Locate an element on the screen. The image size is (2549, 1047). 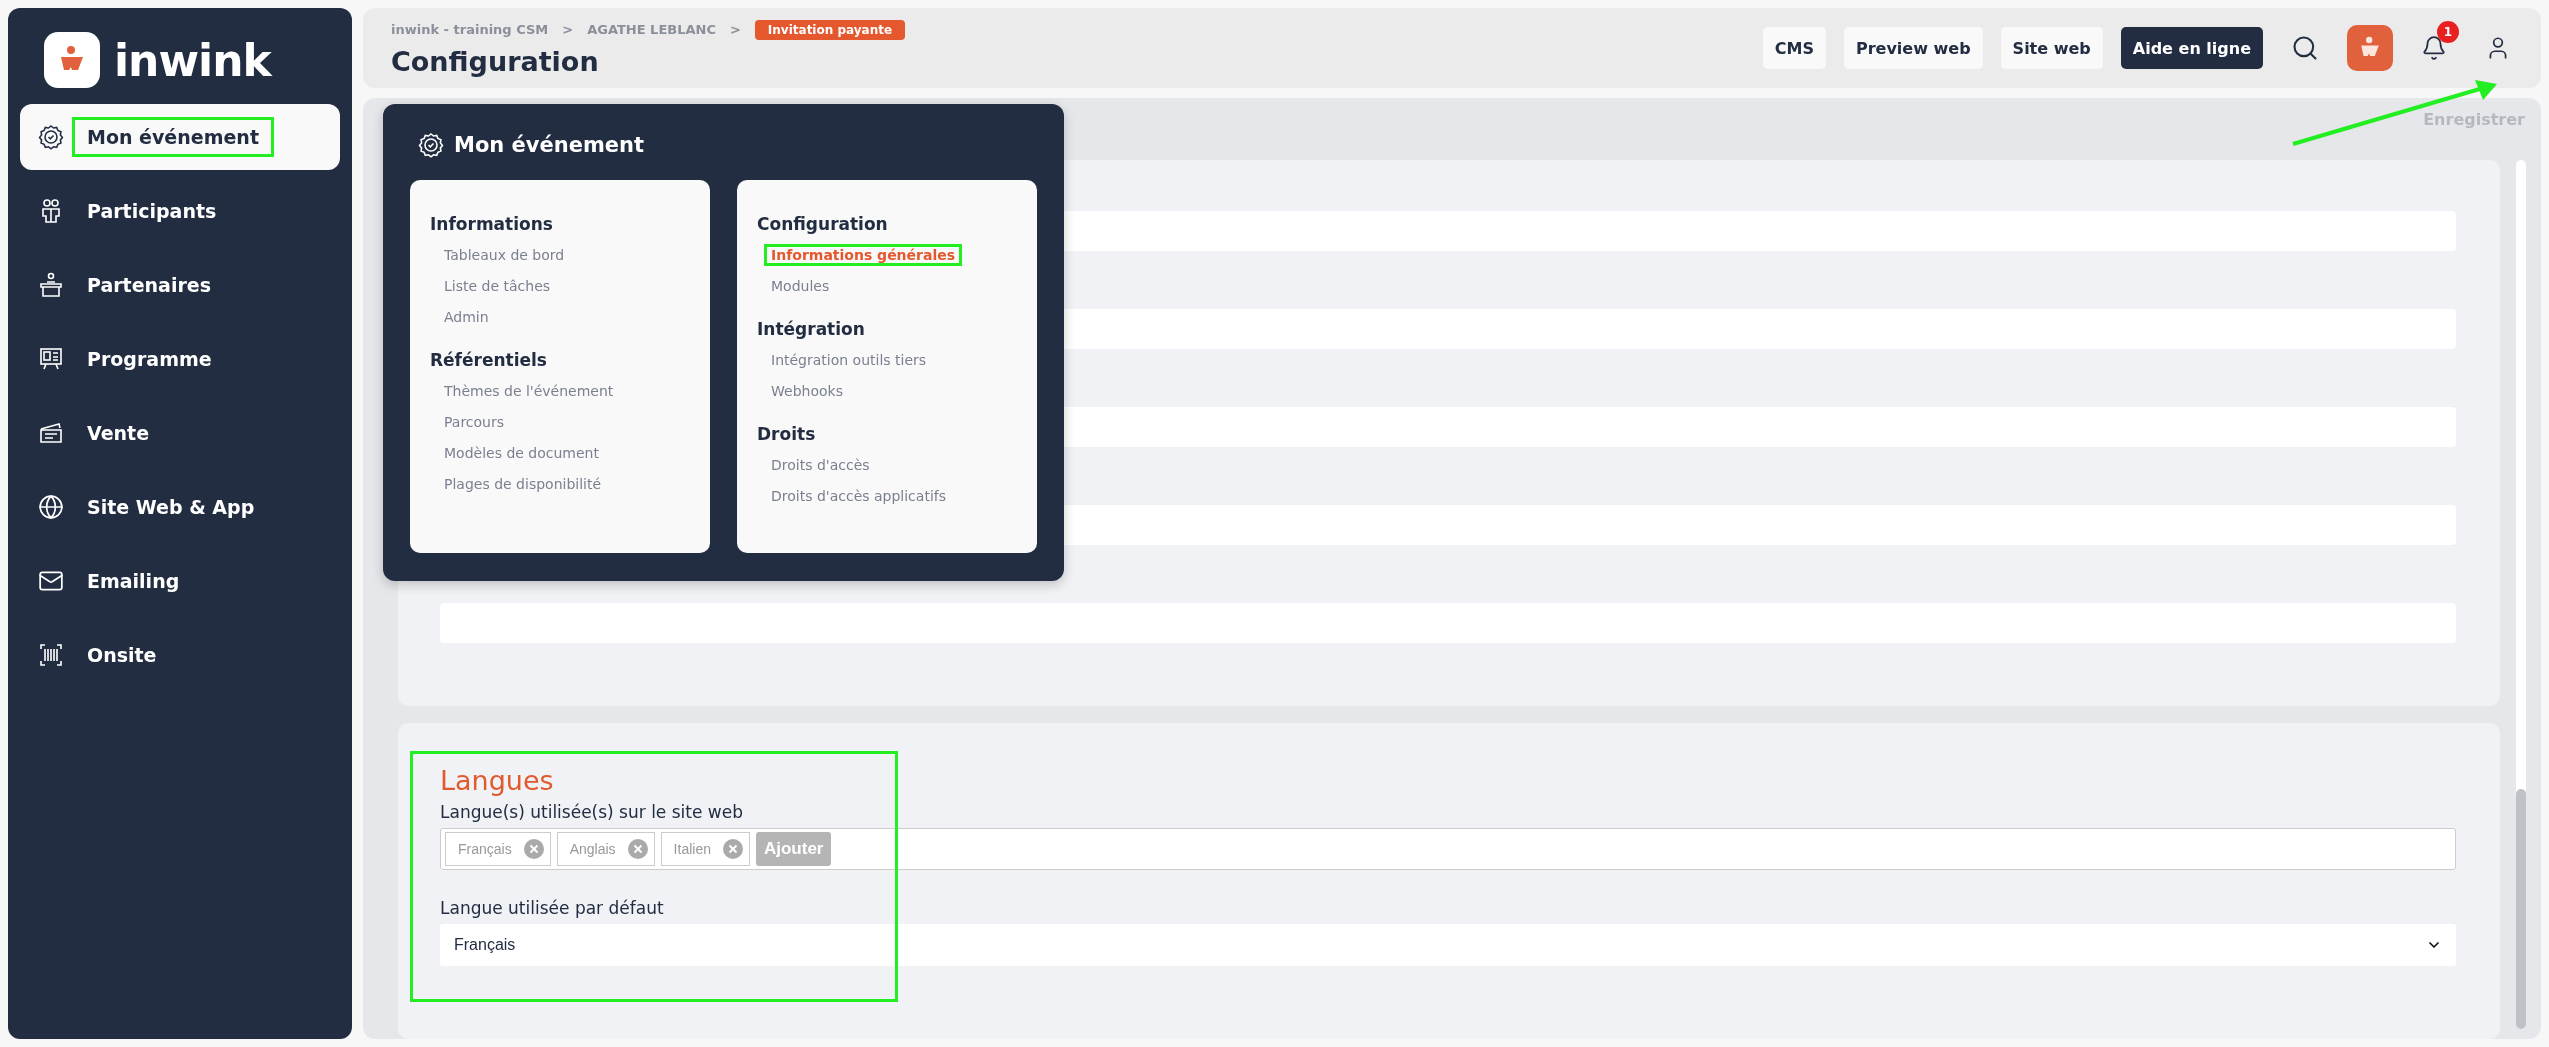
menu-link: Droits d'accès is located at coordinates (820, 465).